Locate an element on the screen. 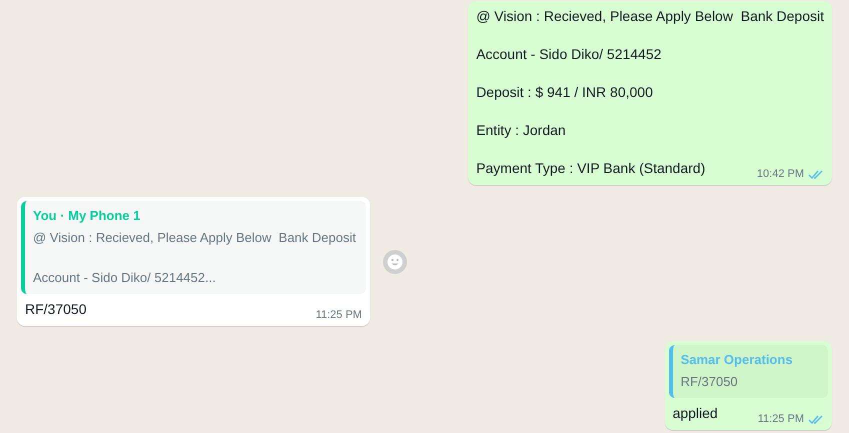 This screenshot has width=849, height=433. message-time: 10:42 PM is located at coordinates (780, 174).